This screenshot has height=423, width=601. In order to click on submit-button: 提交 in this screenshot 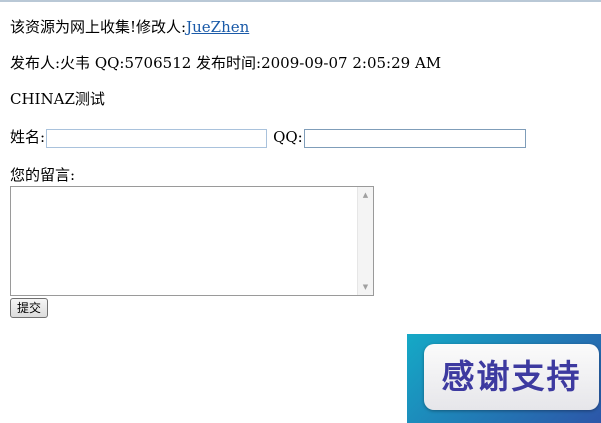, I will do `click(29, 308)`.